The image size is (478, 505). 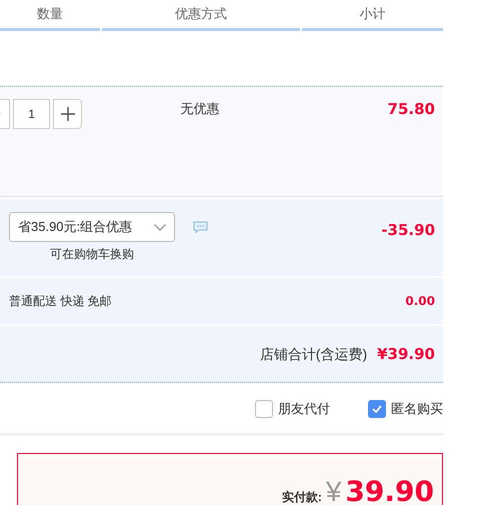 I want to click on shipping-amount: 0.00, so click(x=420, y=301).